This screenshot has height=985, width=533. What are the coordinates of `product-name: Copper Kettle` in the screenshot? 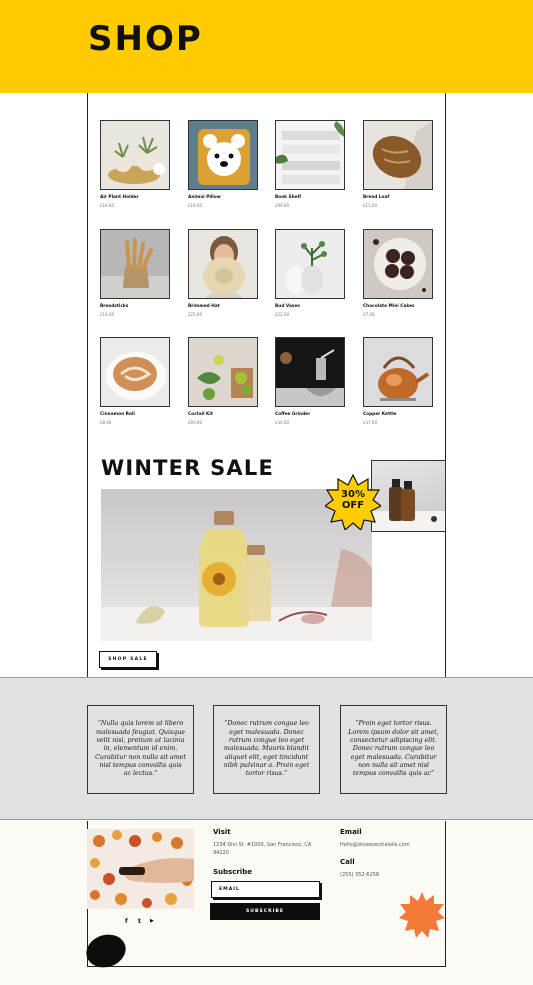 It's located at (398, 414).